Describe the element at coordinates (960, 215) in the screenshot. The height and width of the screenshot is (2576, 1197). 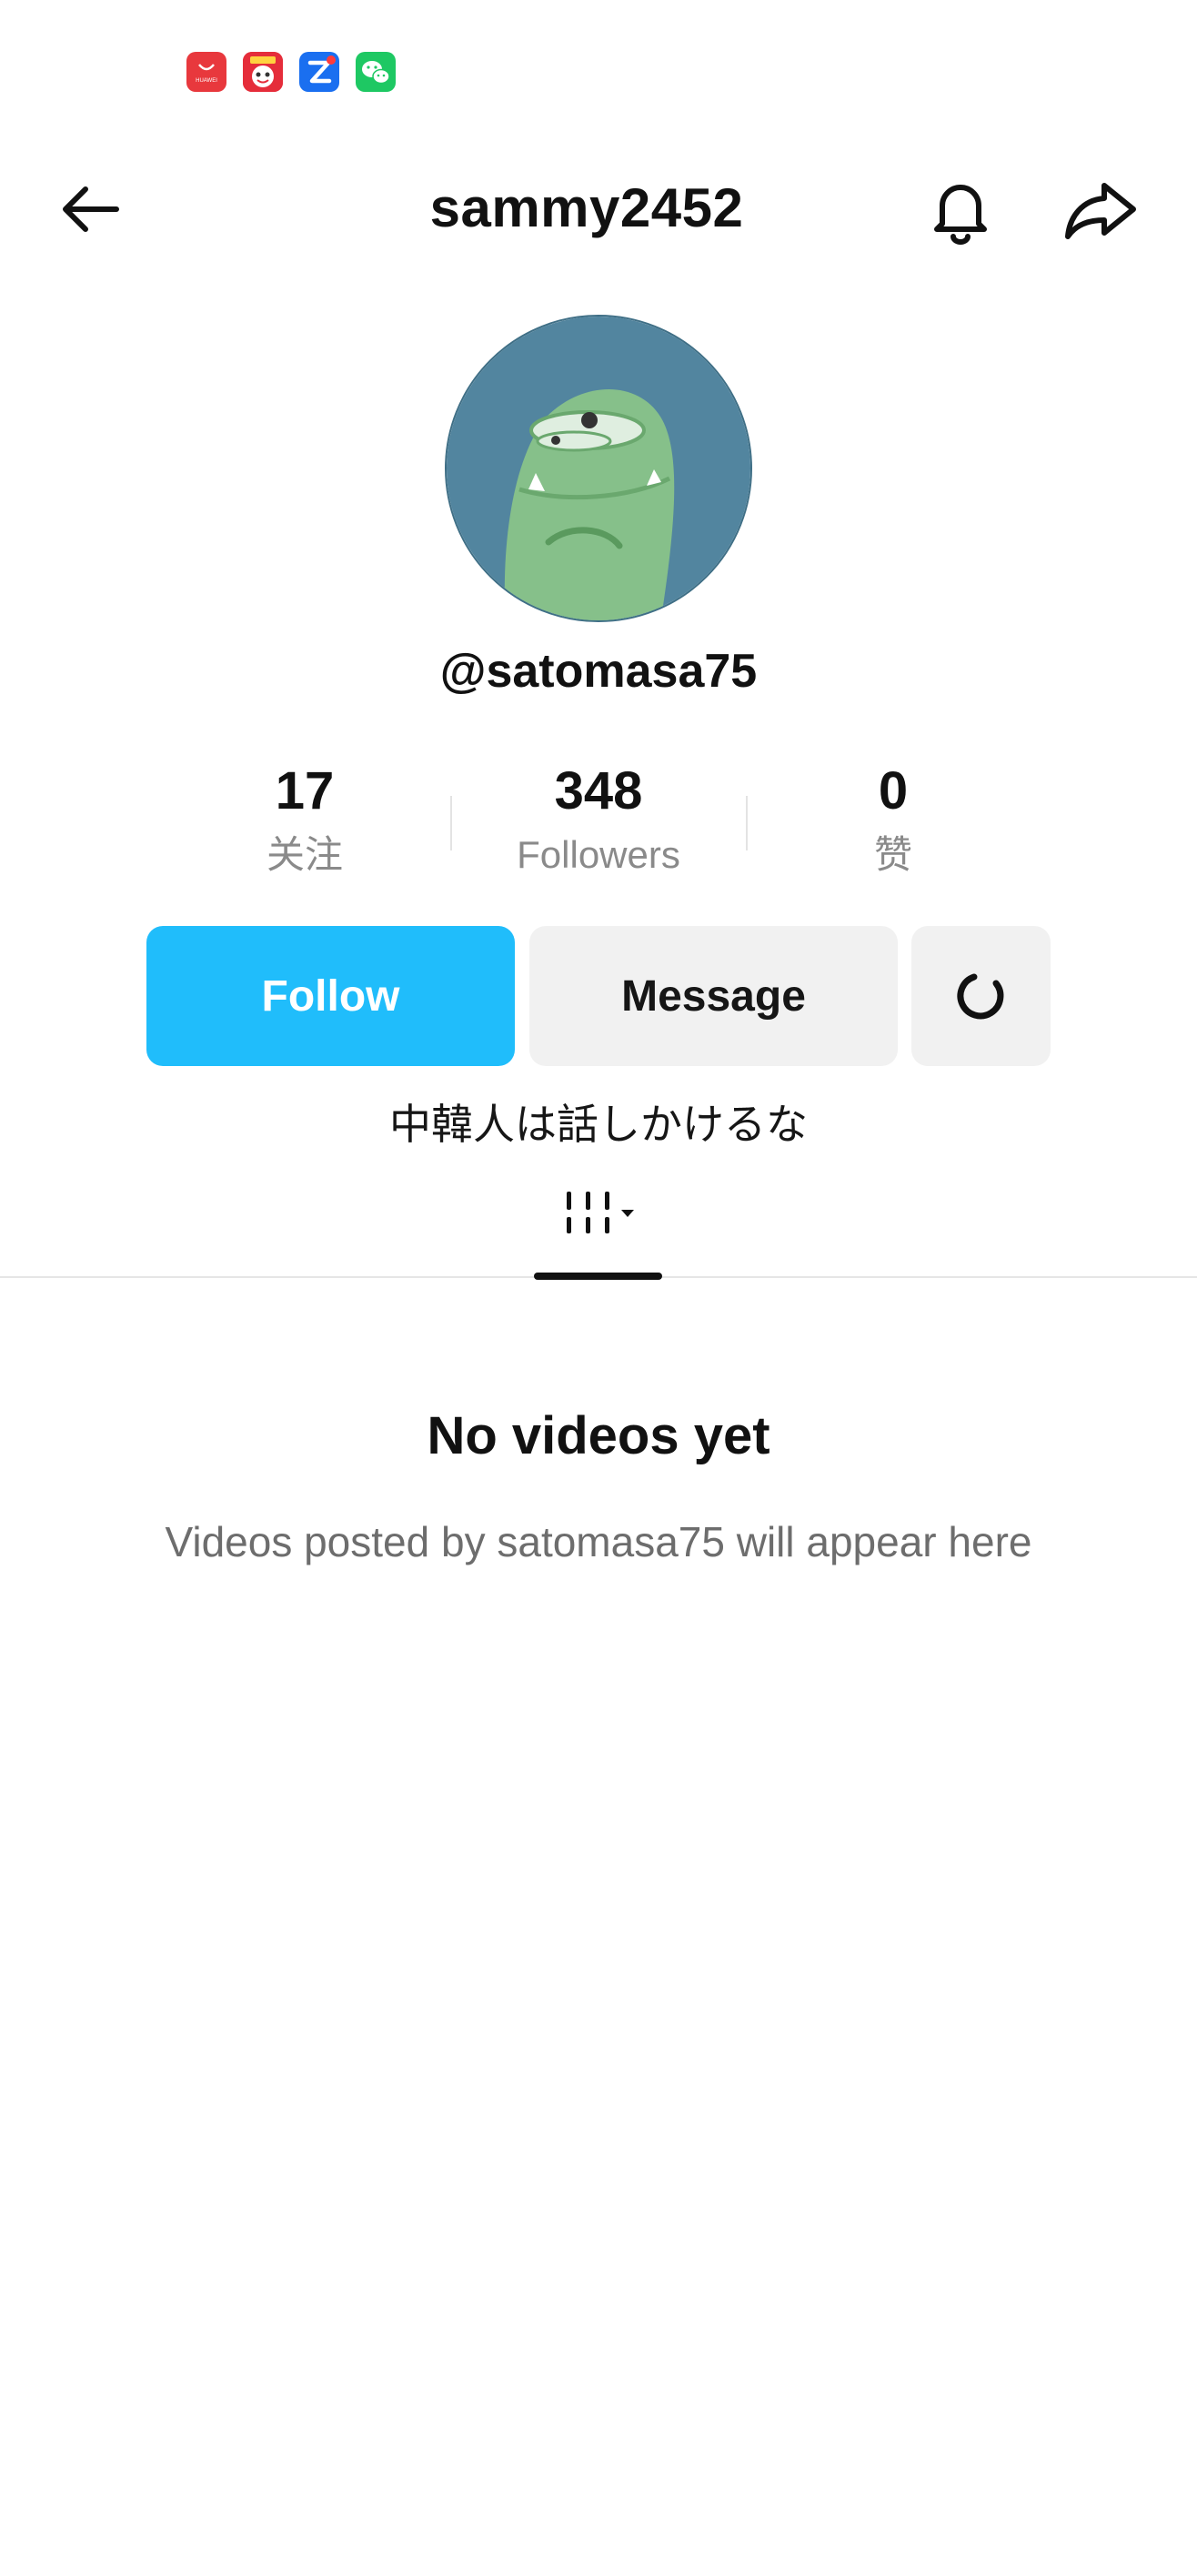
I see `bell-icon` at that location.